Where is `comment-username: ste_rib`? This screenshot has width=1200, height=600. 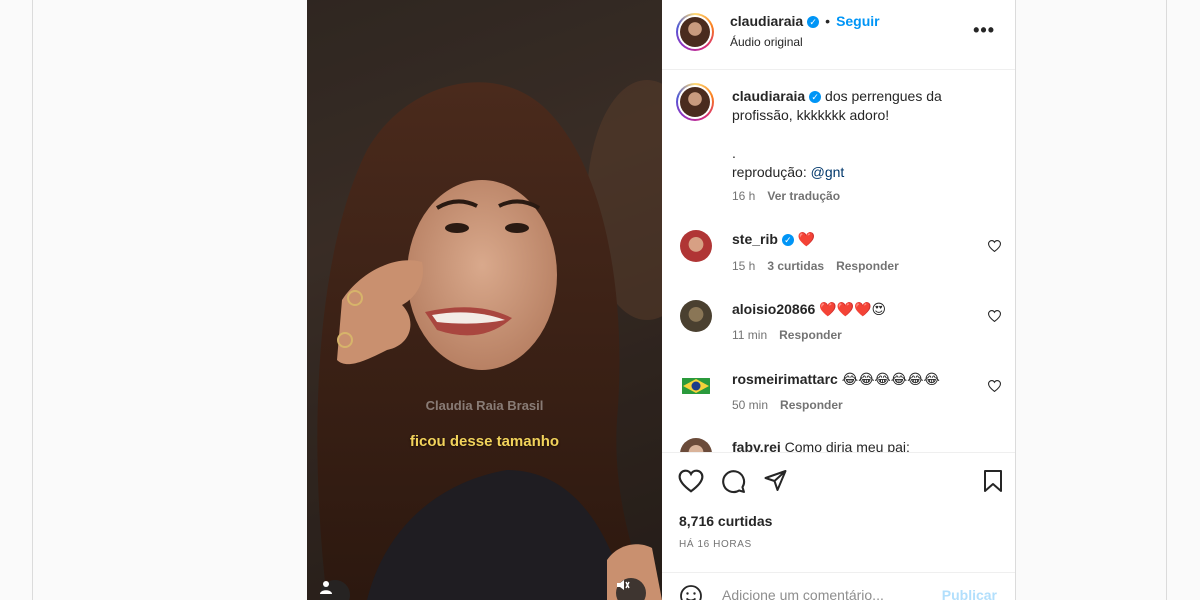 comment-username: ste_rib is located at coordinates (755, 239).